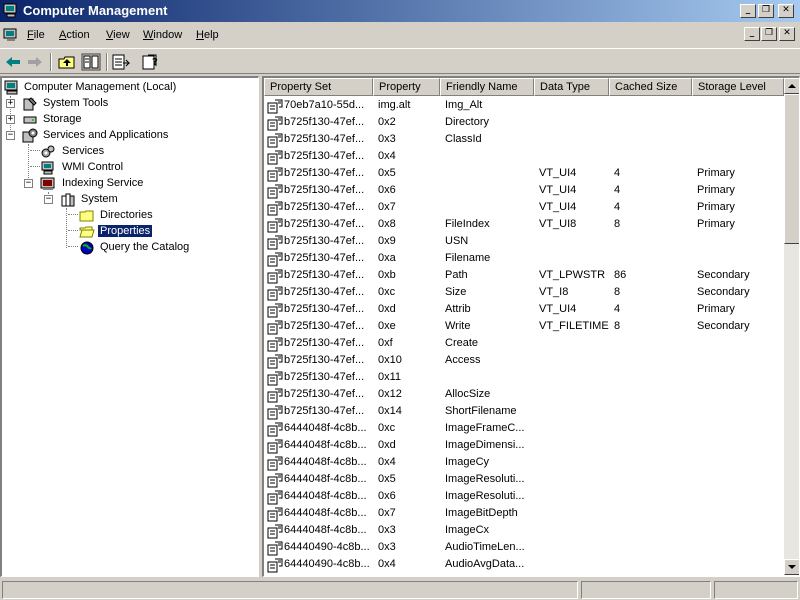  What do you see at coordinates (558, 190) in the screenshot?
I see `cell-data-type: VT_UI4` at bounding box center [558, 190].